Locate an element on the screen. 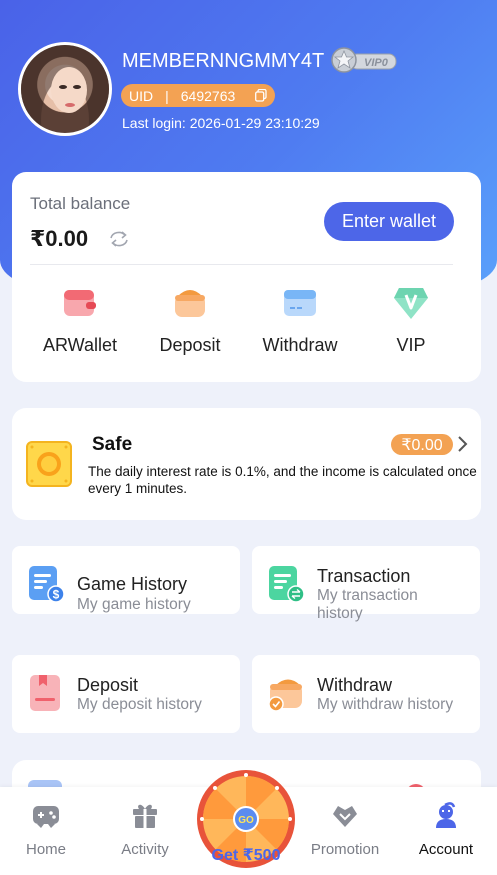 The image size is (497, 875). tile-deposit-history: Deposit My deposit history is located at coordinates (126, 694).